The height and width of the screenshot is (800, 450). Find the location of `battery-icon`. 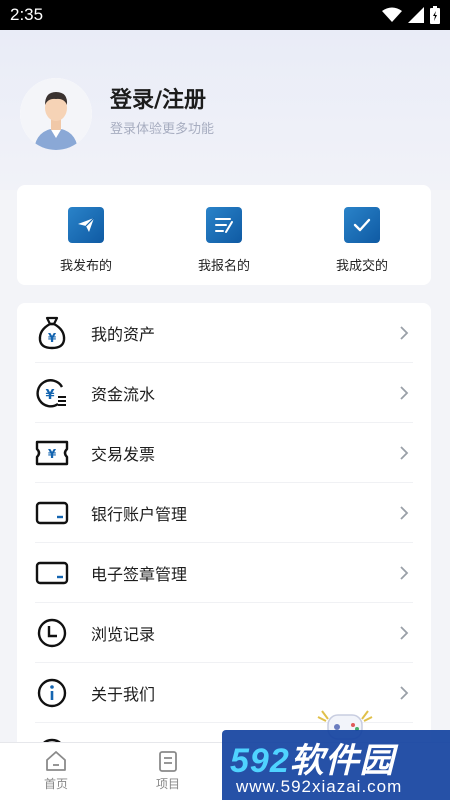

battery-icon is located at coordinates (435, 15).